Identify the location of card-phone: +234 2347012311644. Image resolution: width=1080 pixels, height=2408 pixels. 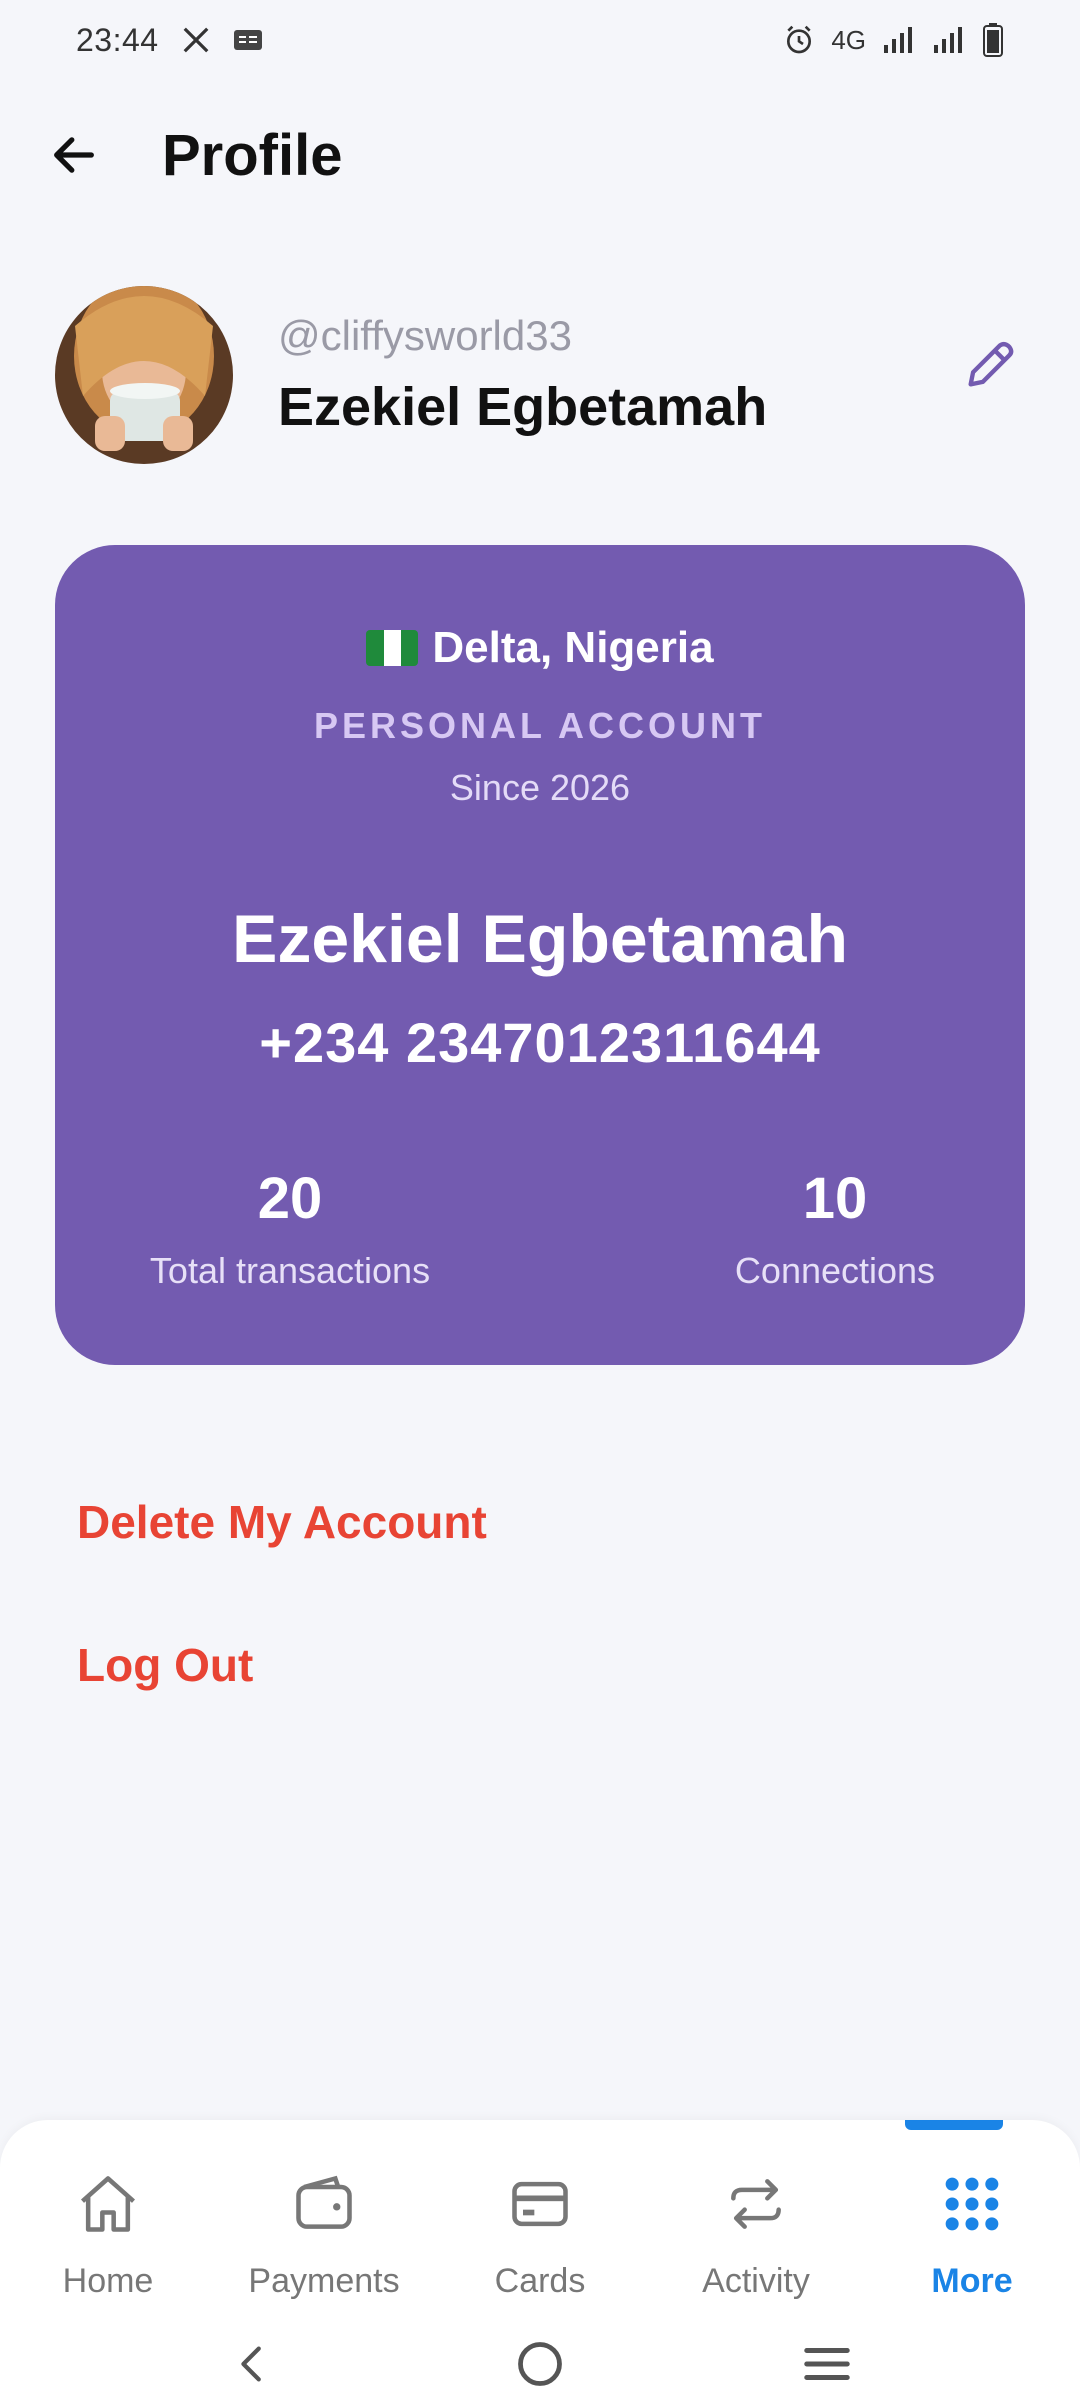
(540, 1042).